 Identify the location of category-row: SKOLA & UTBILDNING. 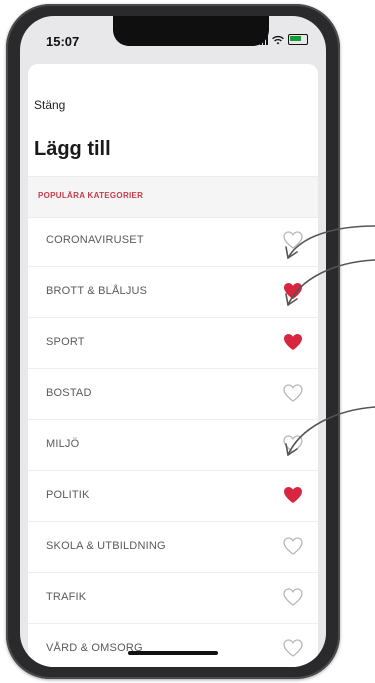
(173, 547).